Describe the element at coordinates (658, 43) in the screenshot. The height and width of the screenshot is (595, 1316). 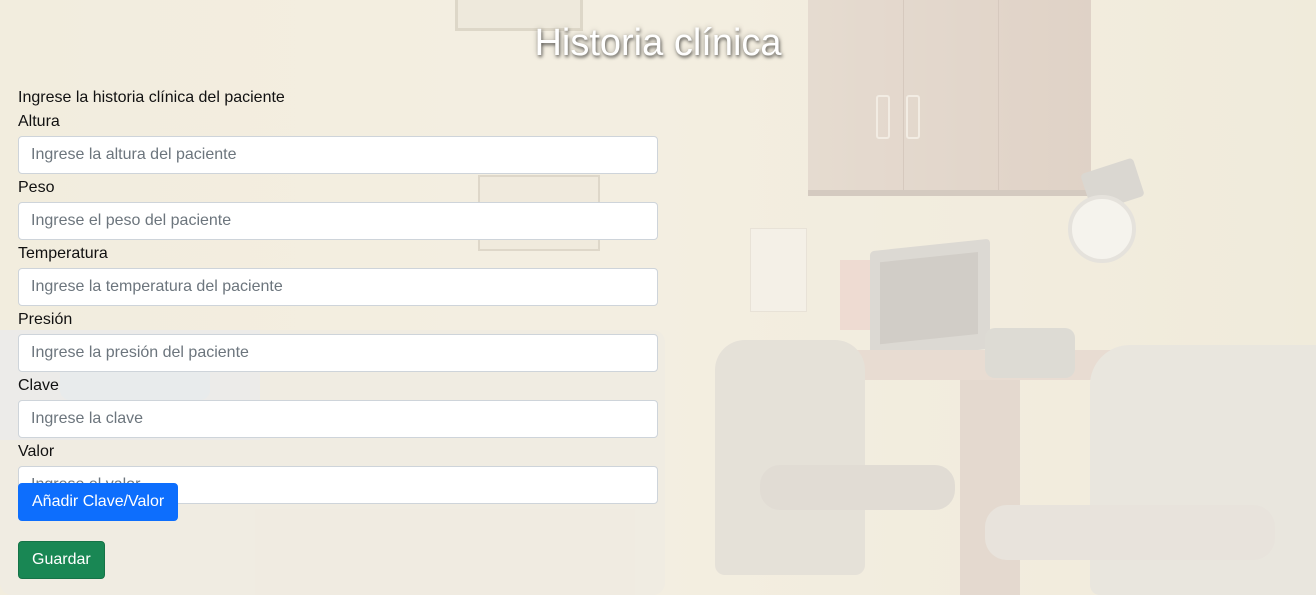
I see `page-title: Historia clínica` at that location.